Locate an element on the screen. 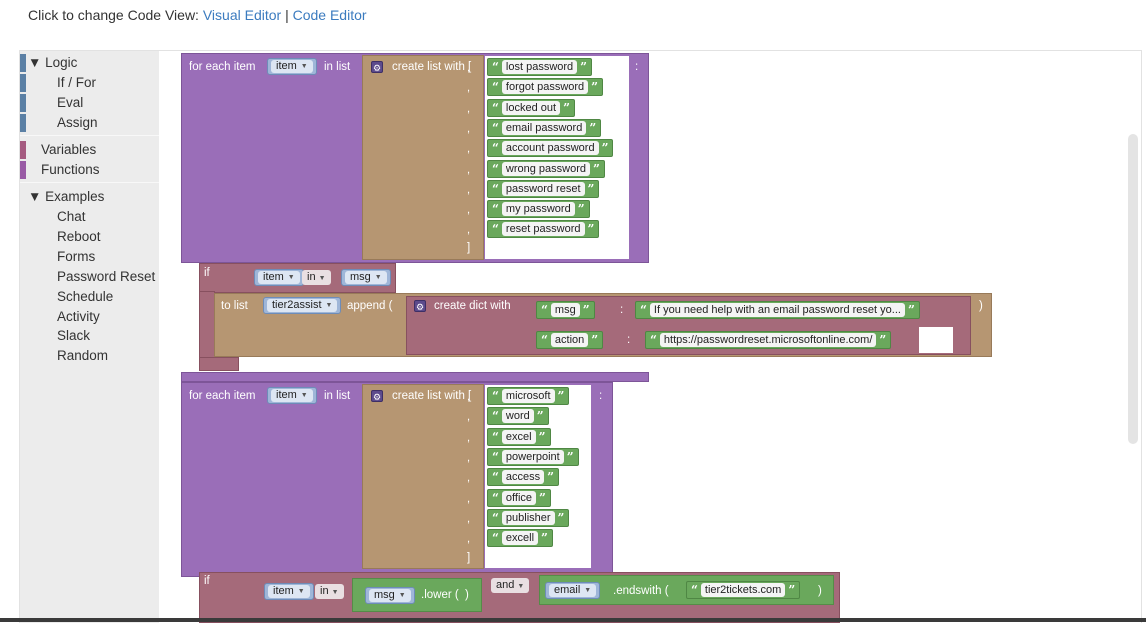  lower-label: .lower ( is located at coordinates (440, 595).